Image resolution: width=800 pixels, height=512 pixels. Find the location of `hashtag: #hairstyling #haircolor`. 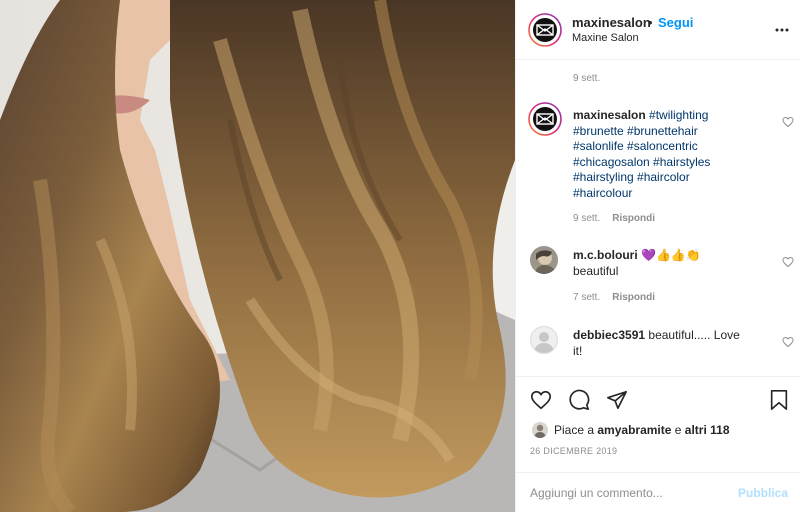

hashtag: #hairstyling #haircolor is located at coordinates (631, 177).